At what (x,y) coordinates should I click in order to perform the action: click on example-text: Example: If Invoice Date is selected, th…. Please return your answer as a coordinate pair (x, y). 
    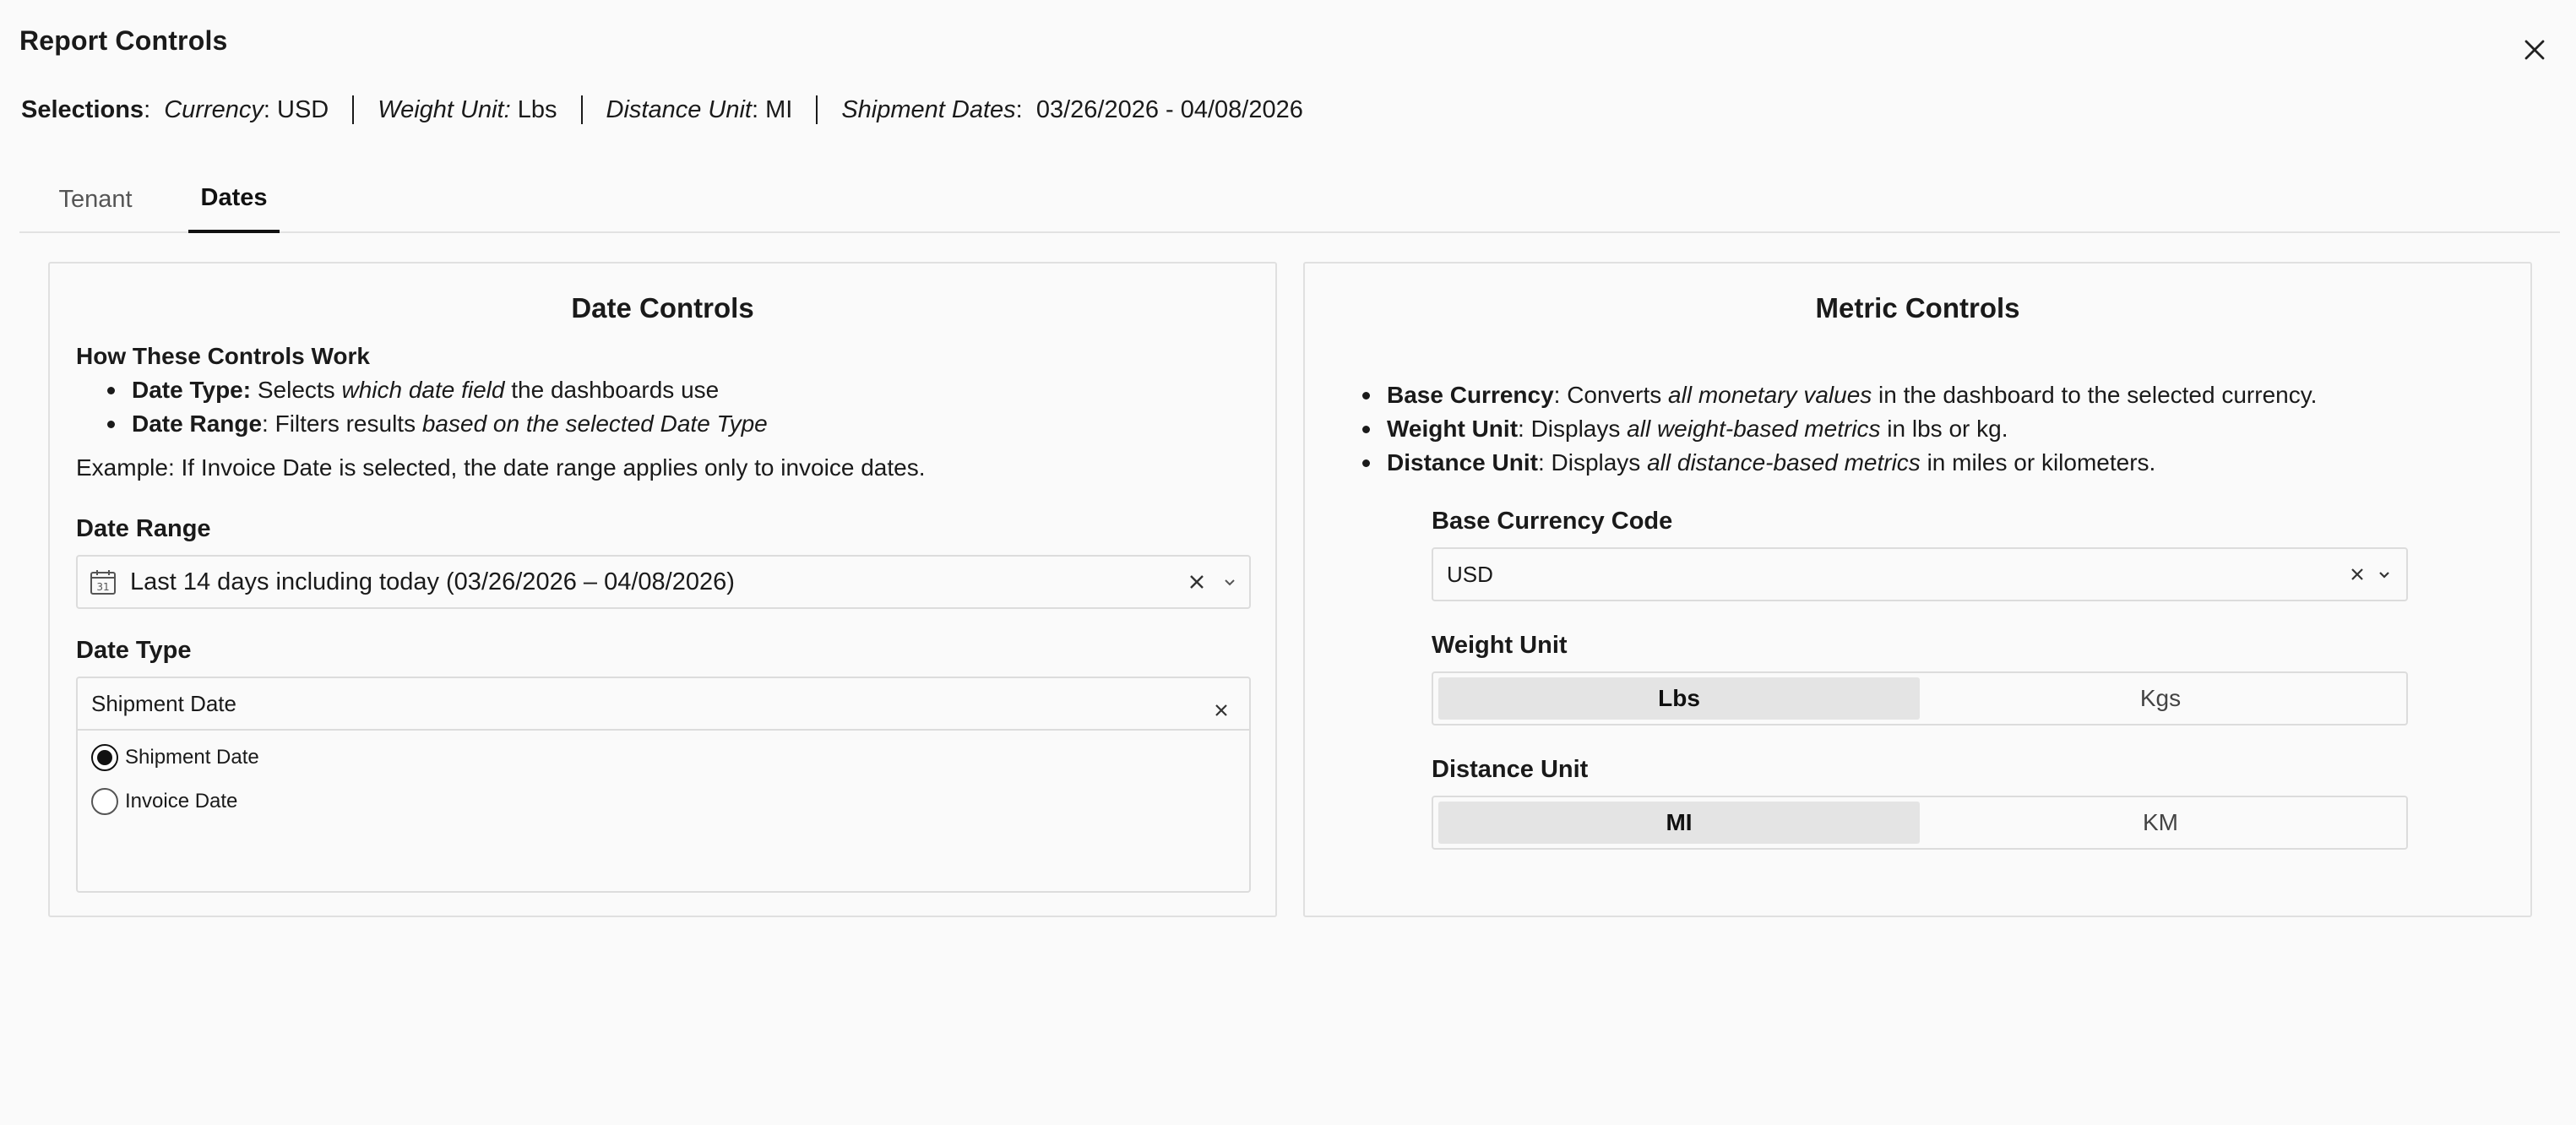
    Looking at the image, I should click on (501, 467).